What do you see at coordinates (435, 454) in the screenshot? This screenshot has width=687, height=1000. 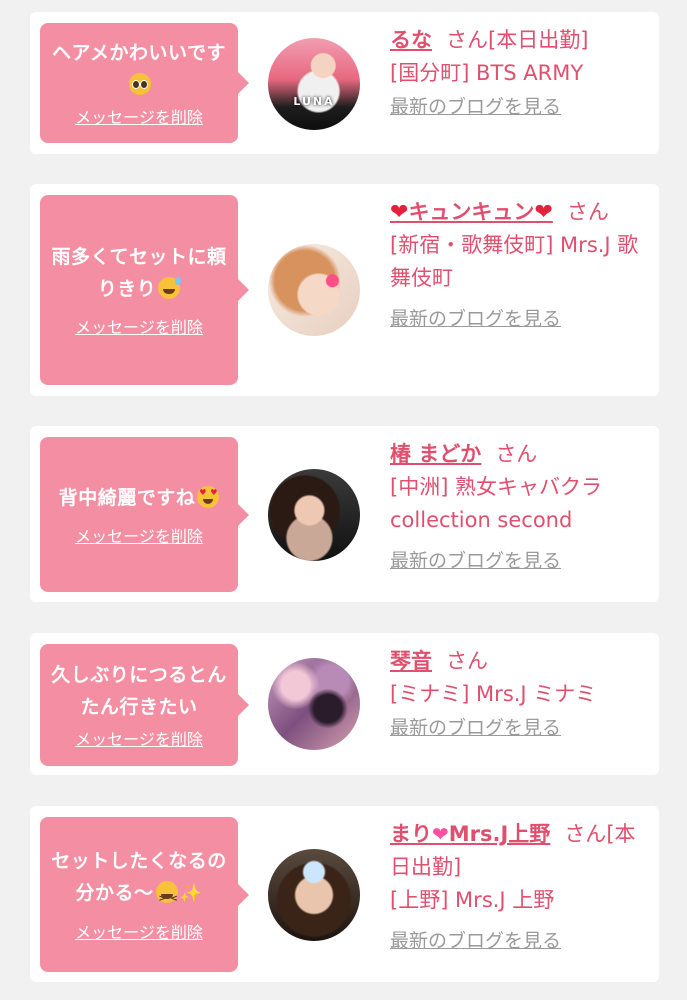 I see `cast-name-link: 椿 まどか` at bounding box center [435, 454].